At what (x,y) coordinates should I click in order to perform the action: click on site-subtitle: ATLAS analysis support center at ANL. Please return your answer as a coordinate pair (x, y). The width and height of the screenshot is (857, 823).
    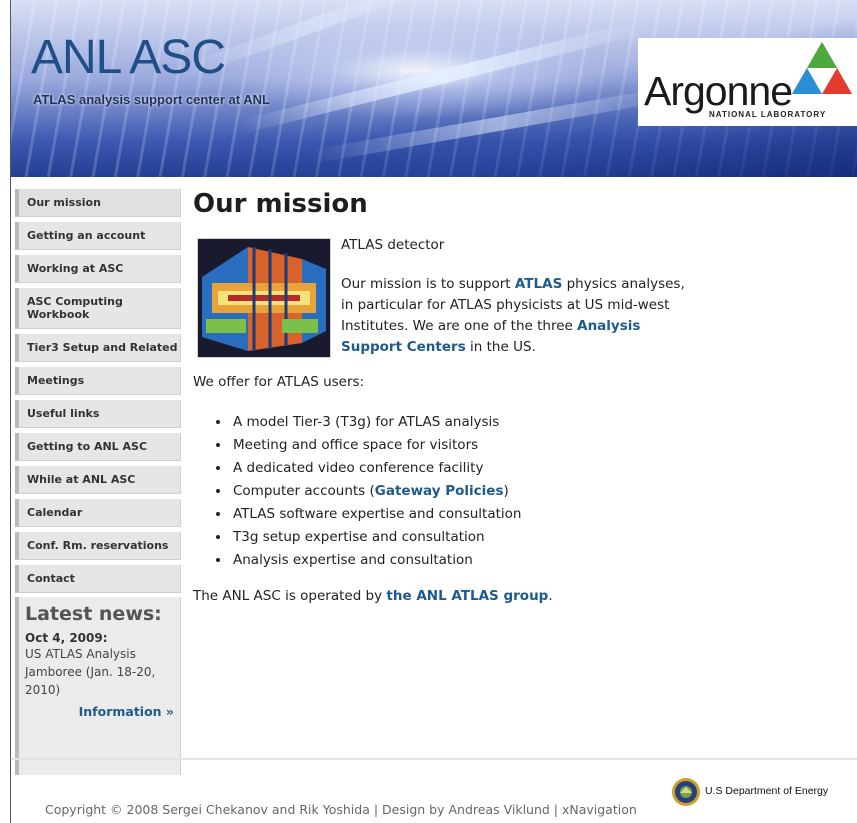
    Looking at the image, I should click on (151, 99).